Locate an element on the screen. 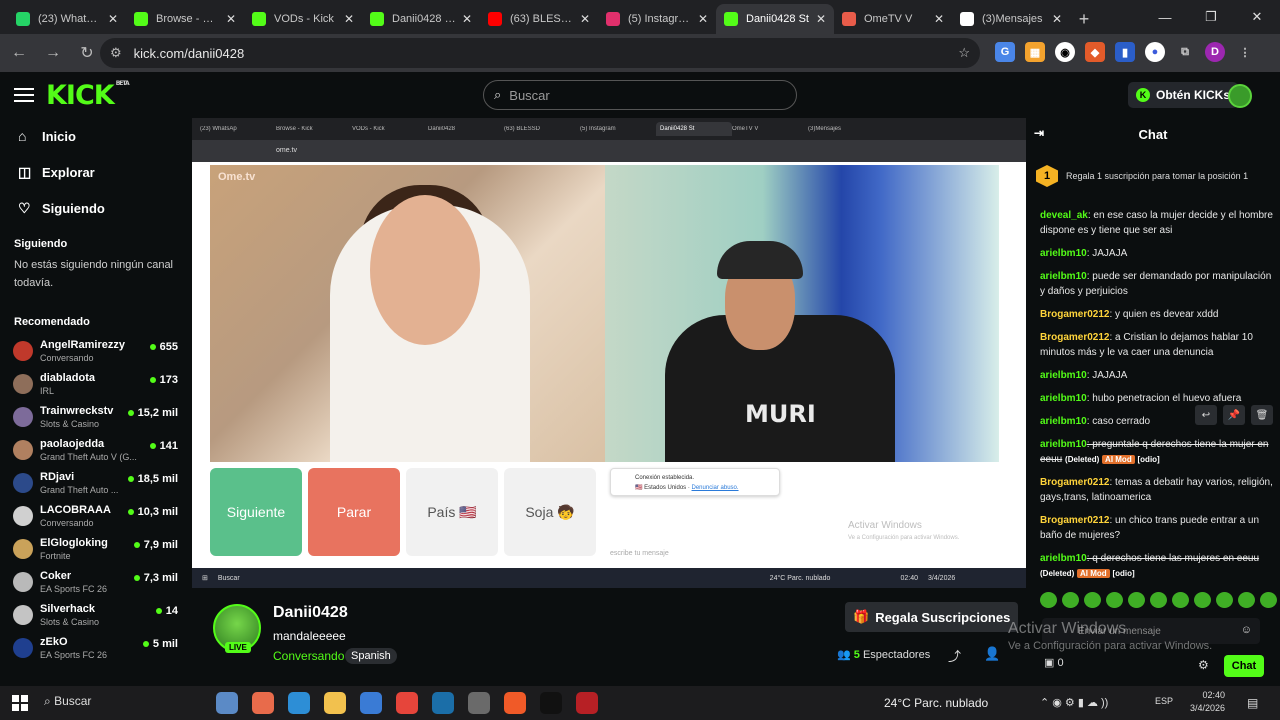  delete-icon: 🗑 is located at coordinates (1262, 415).